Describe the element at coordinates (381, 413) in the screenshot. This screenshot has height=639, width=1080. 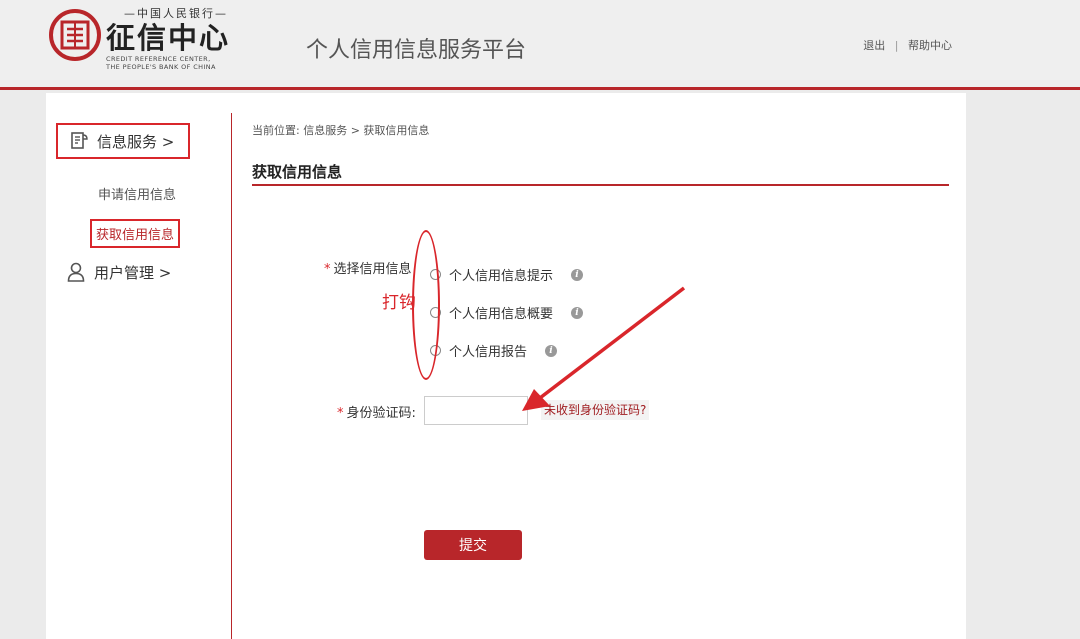
I see `code-label-text: 身份验证码:` at that location.